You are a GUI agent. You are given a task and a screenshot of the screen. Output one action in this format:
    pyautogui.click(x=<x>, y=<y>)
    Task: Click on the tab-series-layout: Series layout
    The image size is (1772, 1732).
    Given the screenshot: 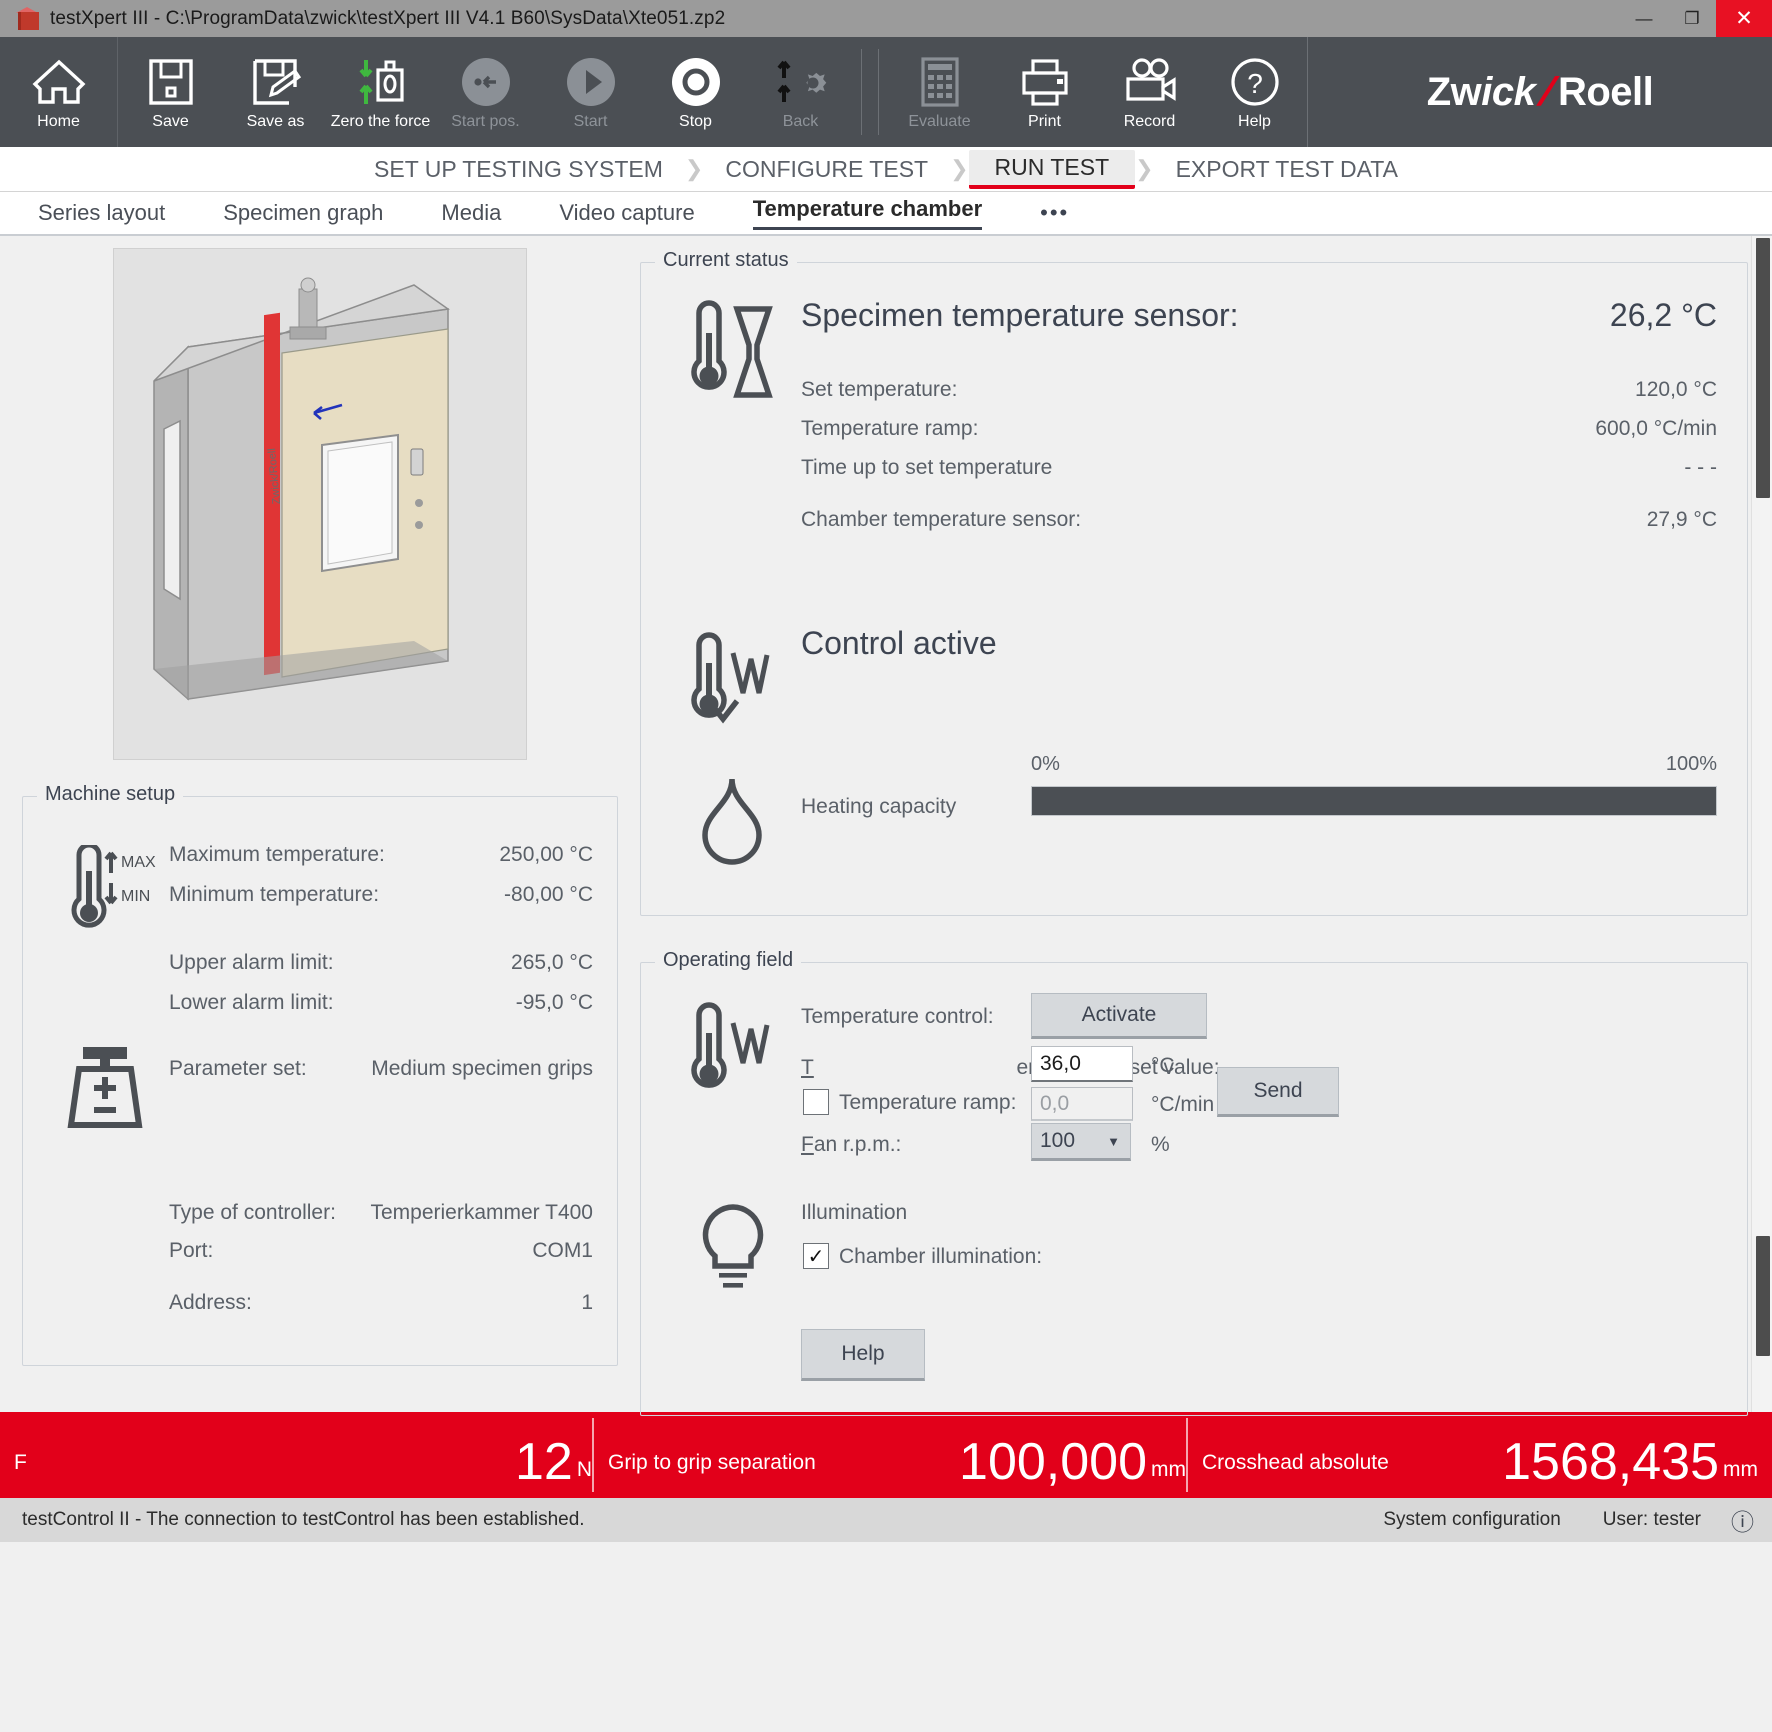 What is the action you would take?
    pyautogui.click(x=101, y=213)
    